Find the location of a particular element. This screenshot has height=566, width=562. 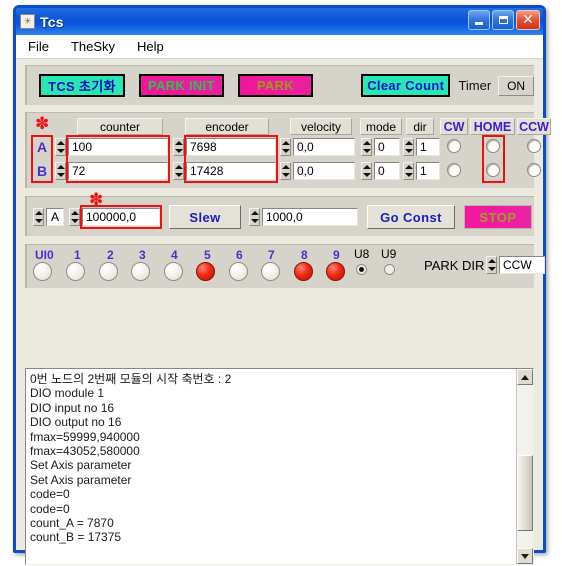

axis-a-ccw-radio is located at coordinates (534, 146).